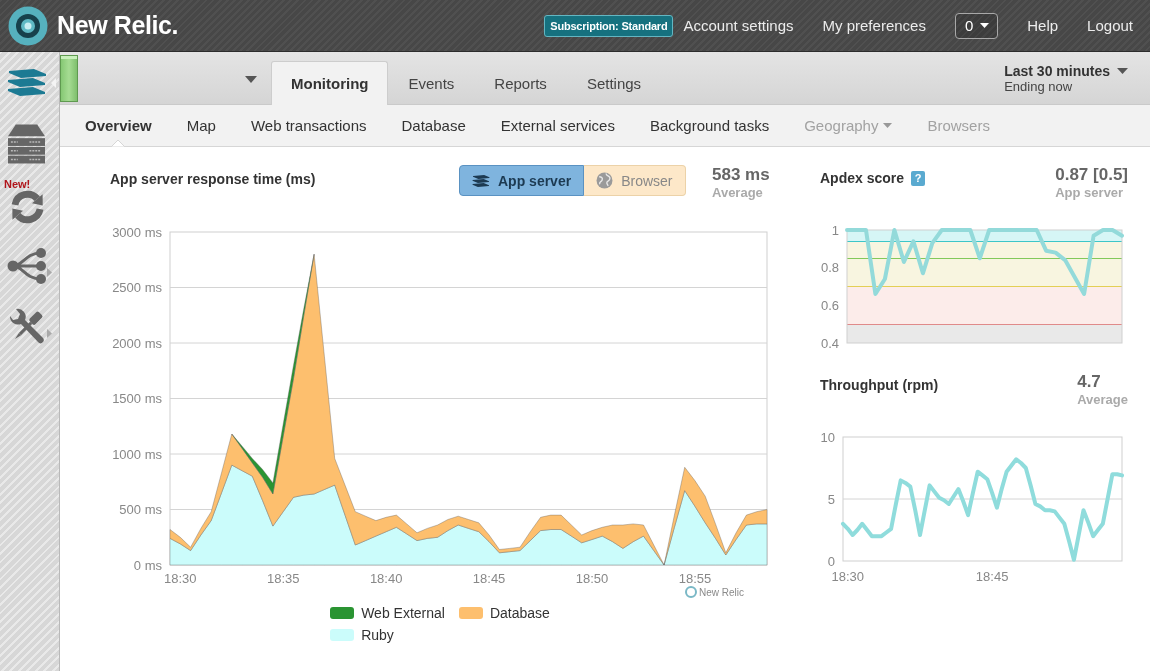 Image resolution: width=1150 pixels, height=671 pixels. What do you see at coordinates (140, 509) in the screenshot?
I see `axis-label: 500 ms` at bounding box center [140, 509].